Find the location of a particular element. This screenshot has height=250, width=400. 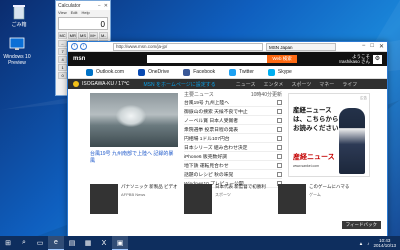

msn-logo: msn is located at coordinates (81, 59).